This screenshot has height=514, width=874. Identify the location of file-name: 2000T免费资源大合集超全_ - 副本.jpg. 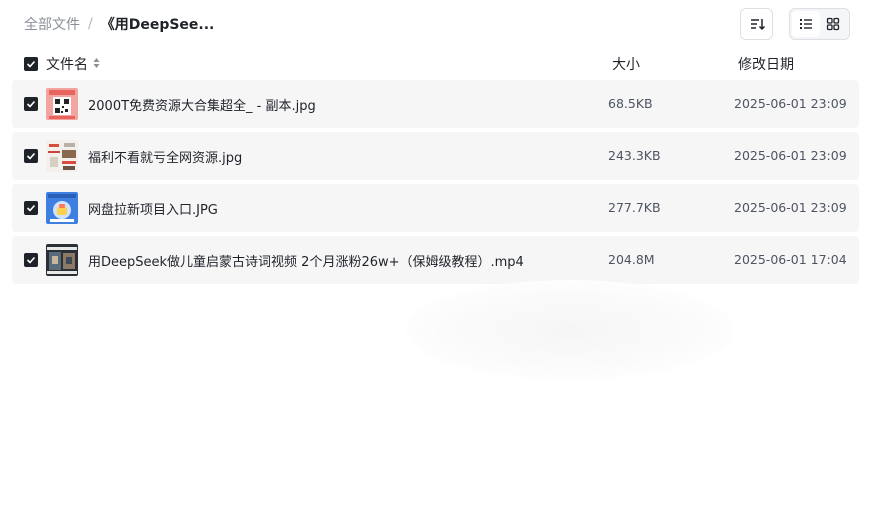
(202, 104).